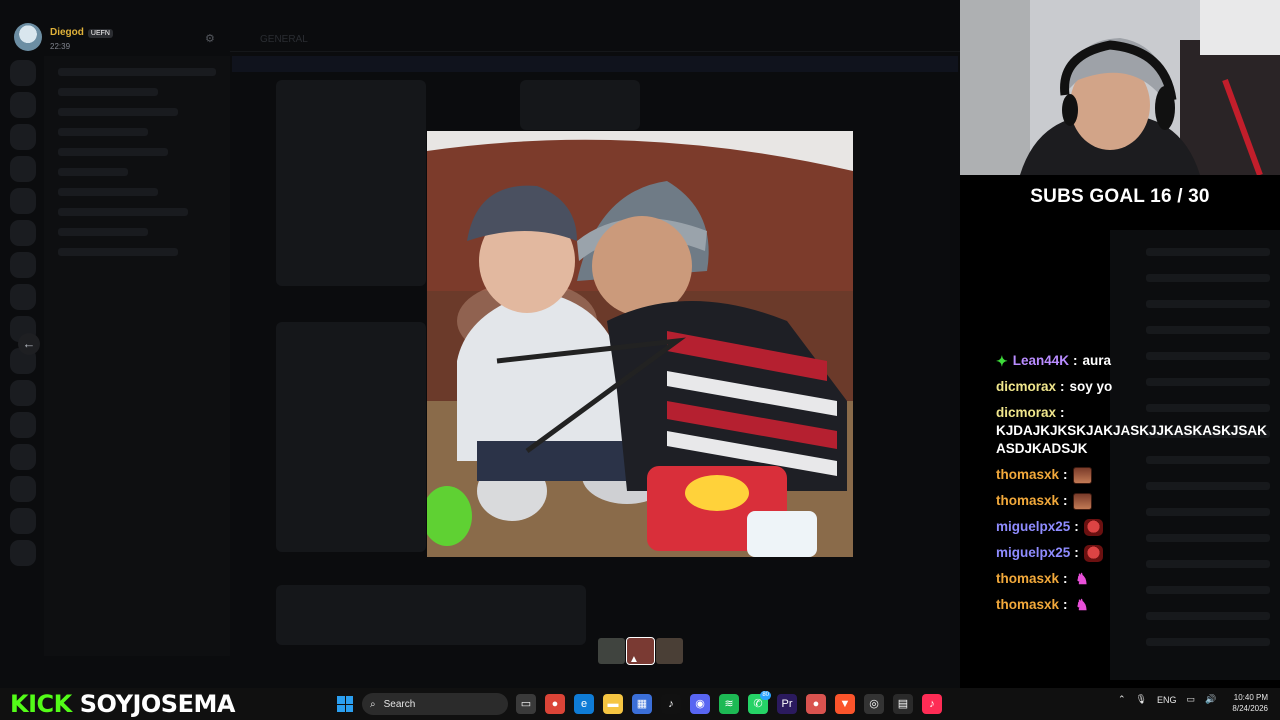  I want to click on search-icon: ⌕, so click(373, 704).